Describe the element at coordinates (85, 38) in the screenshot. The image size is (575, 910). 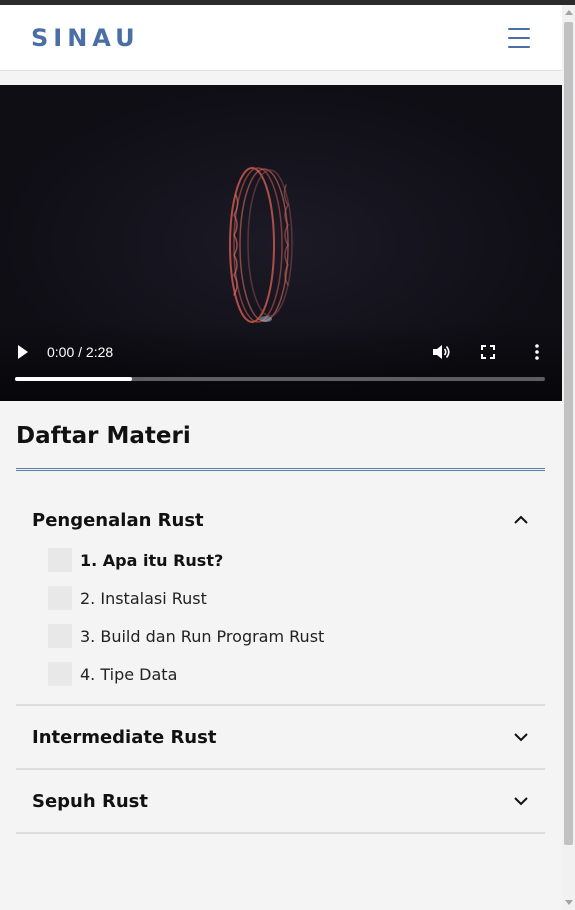
I see `site-logo: SINAU` at that location.